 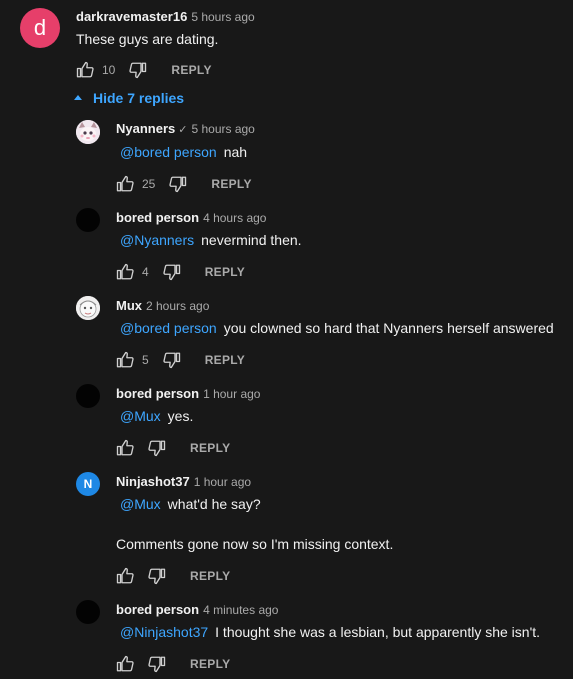 I want to click on comment-header: Ninjashot37 1 hour ago, so click(x=183, y=481).